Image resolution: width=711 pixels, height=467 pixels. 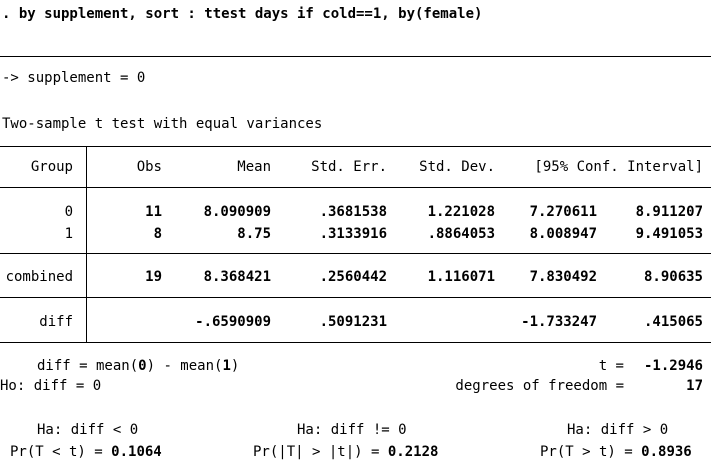 I want to click on row-obs: 11, so click(x=153, y=212).